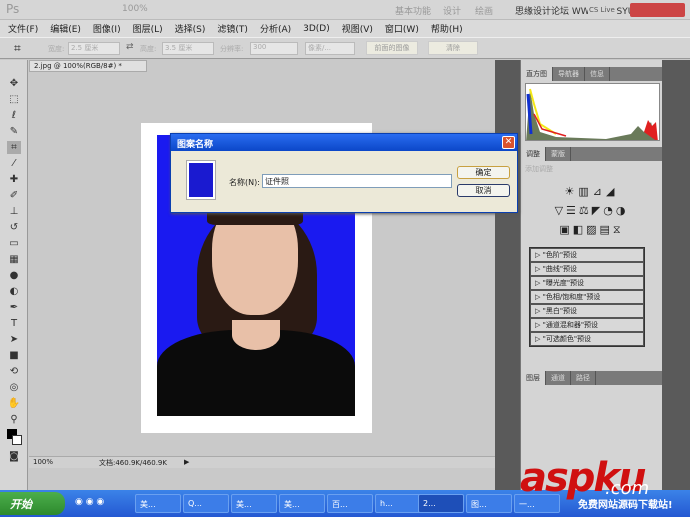  I want to click on start-button: 开始, so click(32, 503).